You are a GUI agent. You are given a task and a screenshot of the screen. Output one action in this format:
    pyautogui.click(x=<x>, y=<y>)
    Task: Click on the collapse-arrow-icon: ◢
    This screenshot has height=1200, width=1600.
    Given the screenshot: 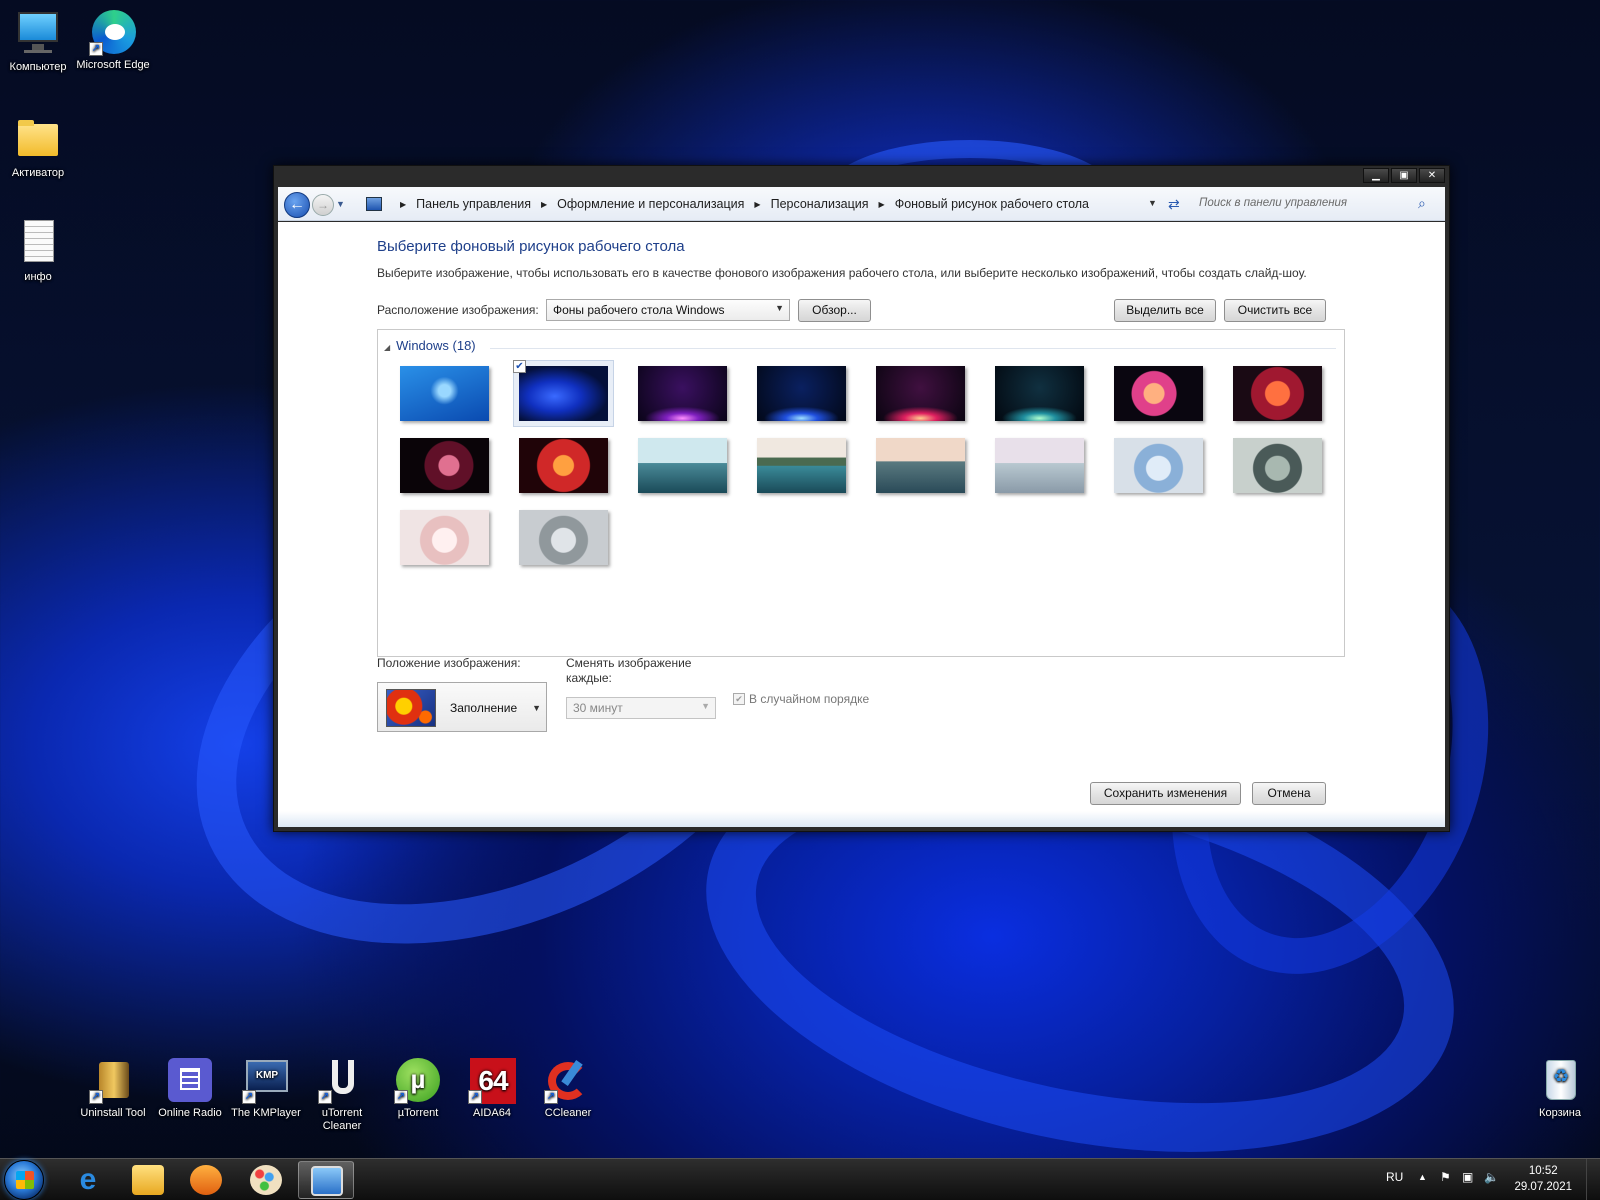 What is the action you would take?
    pyautogui.click(x=387, y=347)
    